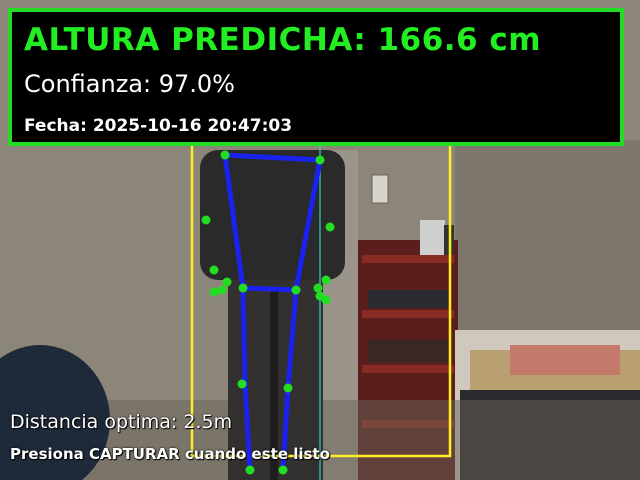 Image resolution: width=640 pixels, height=480 pixels. What do you see at coordinates (380, 189) in the screenshot?
I see `wall-switch` at bounding box center [380, 189].